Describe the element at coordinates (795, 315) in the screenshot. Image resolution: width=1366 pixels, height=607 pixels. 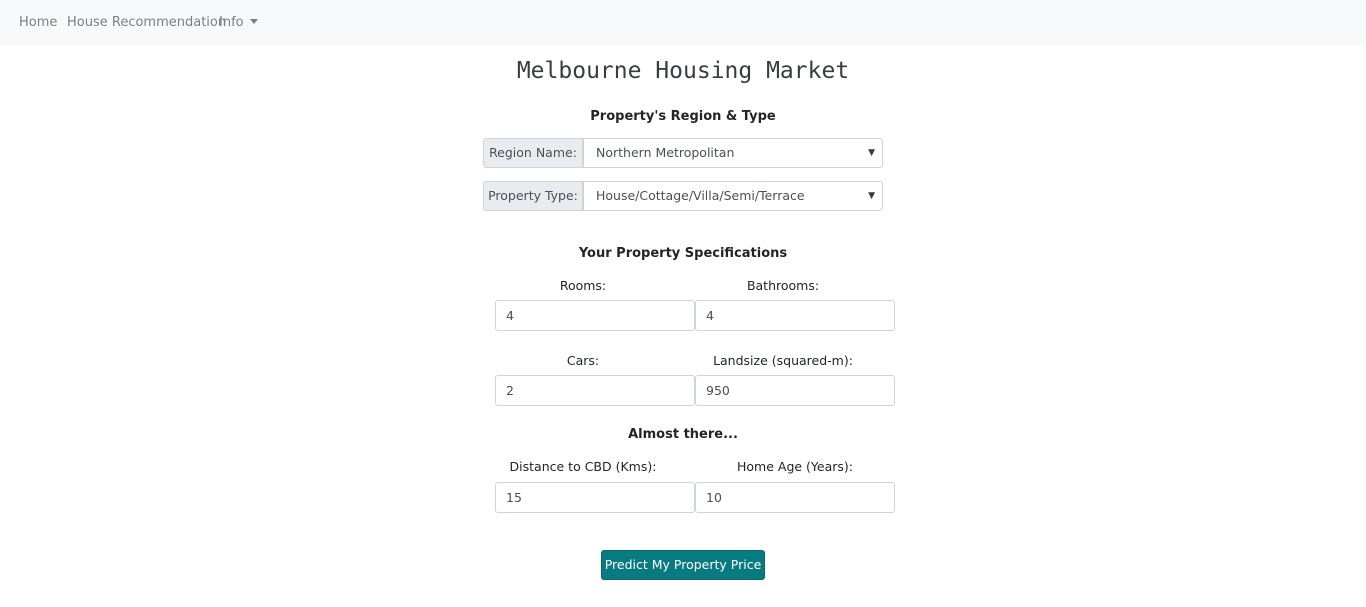
I see `bathrooms-input: 4` at that location.